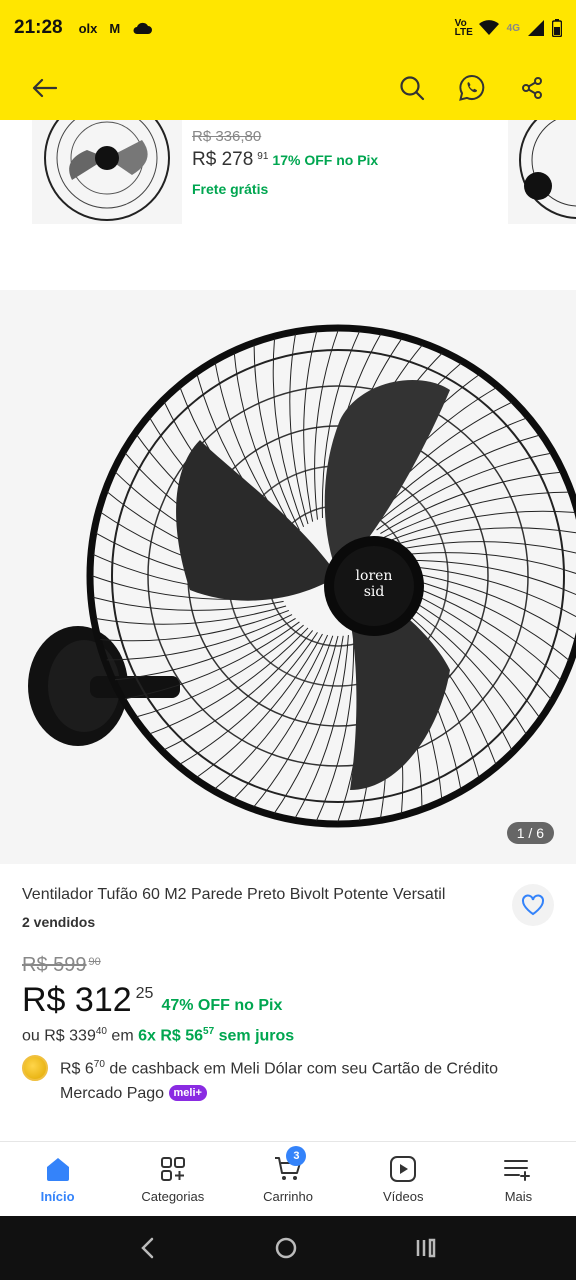  Describe the element at coordinates (557, 28) in the screenshot. I see `battery-icon` at that location.